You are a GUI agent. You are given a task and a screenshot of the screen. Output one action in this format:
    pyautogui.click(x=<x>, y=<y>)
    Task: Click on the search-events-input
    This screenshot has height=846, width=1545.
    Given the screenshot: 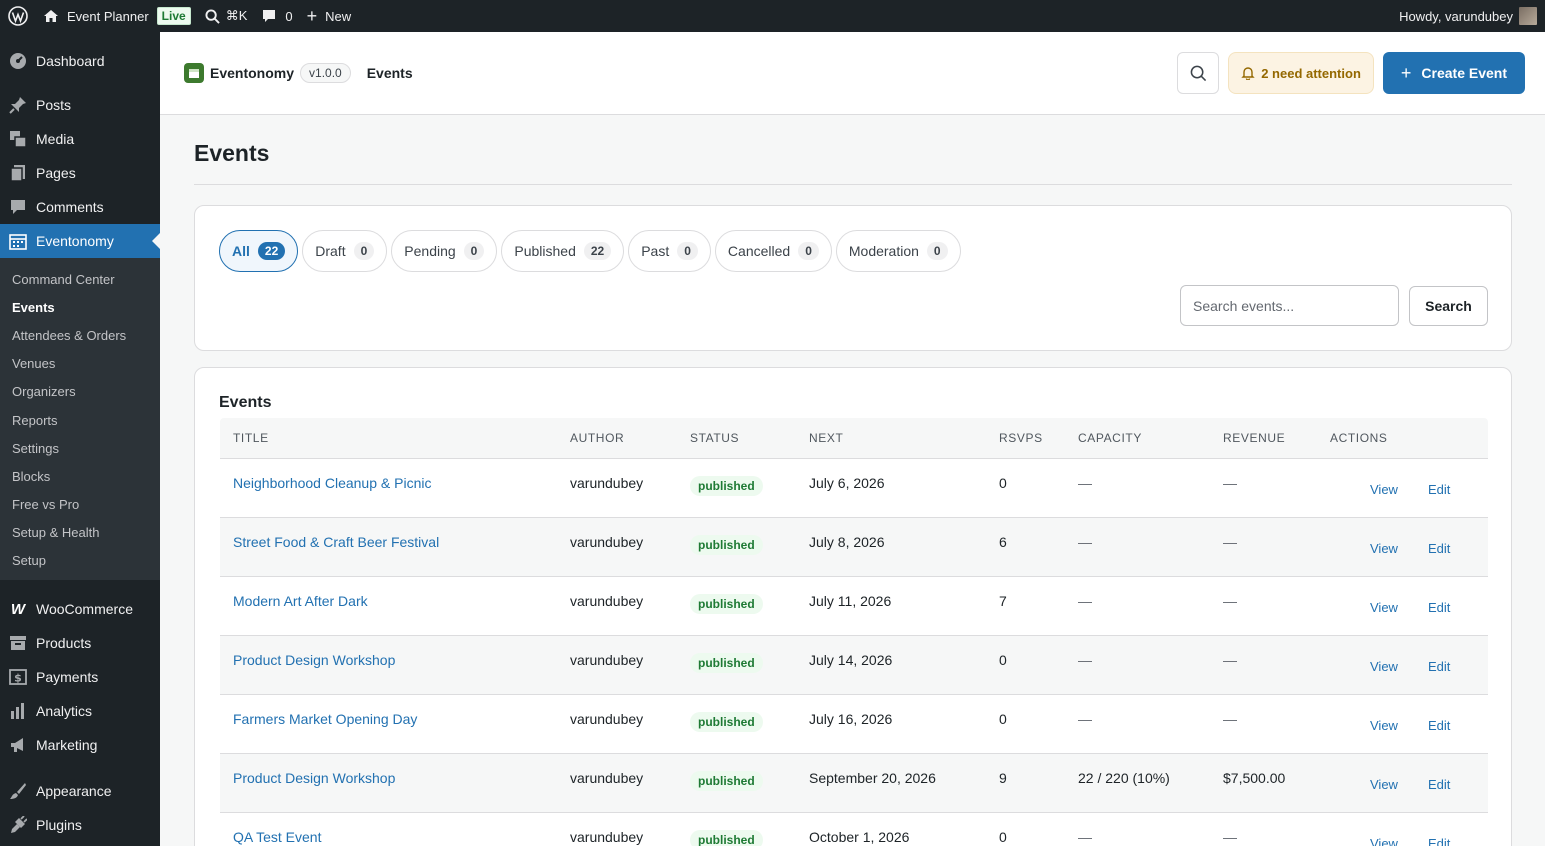 What is the action you would take?
    pyautogui.click(x=1289, y=305)
    